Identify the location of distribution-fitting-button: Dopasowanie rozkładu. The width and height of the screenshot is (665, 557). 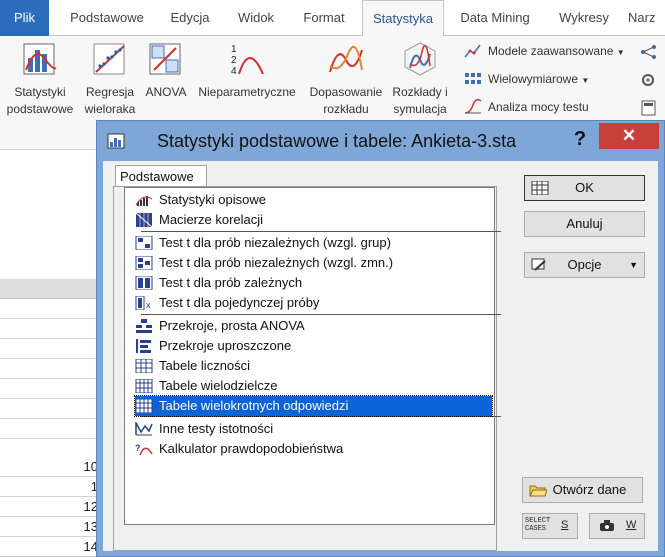
(346, 77).